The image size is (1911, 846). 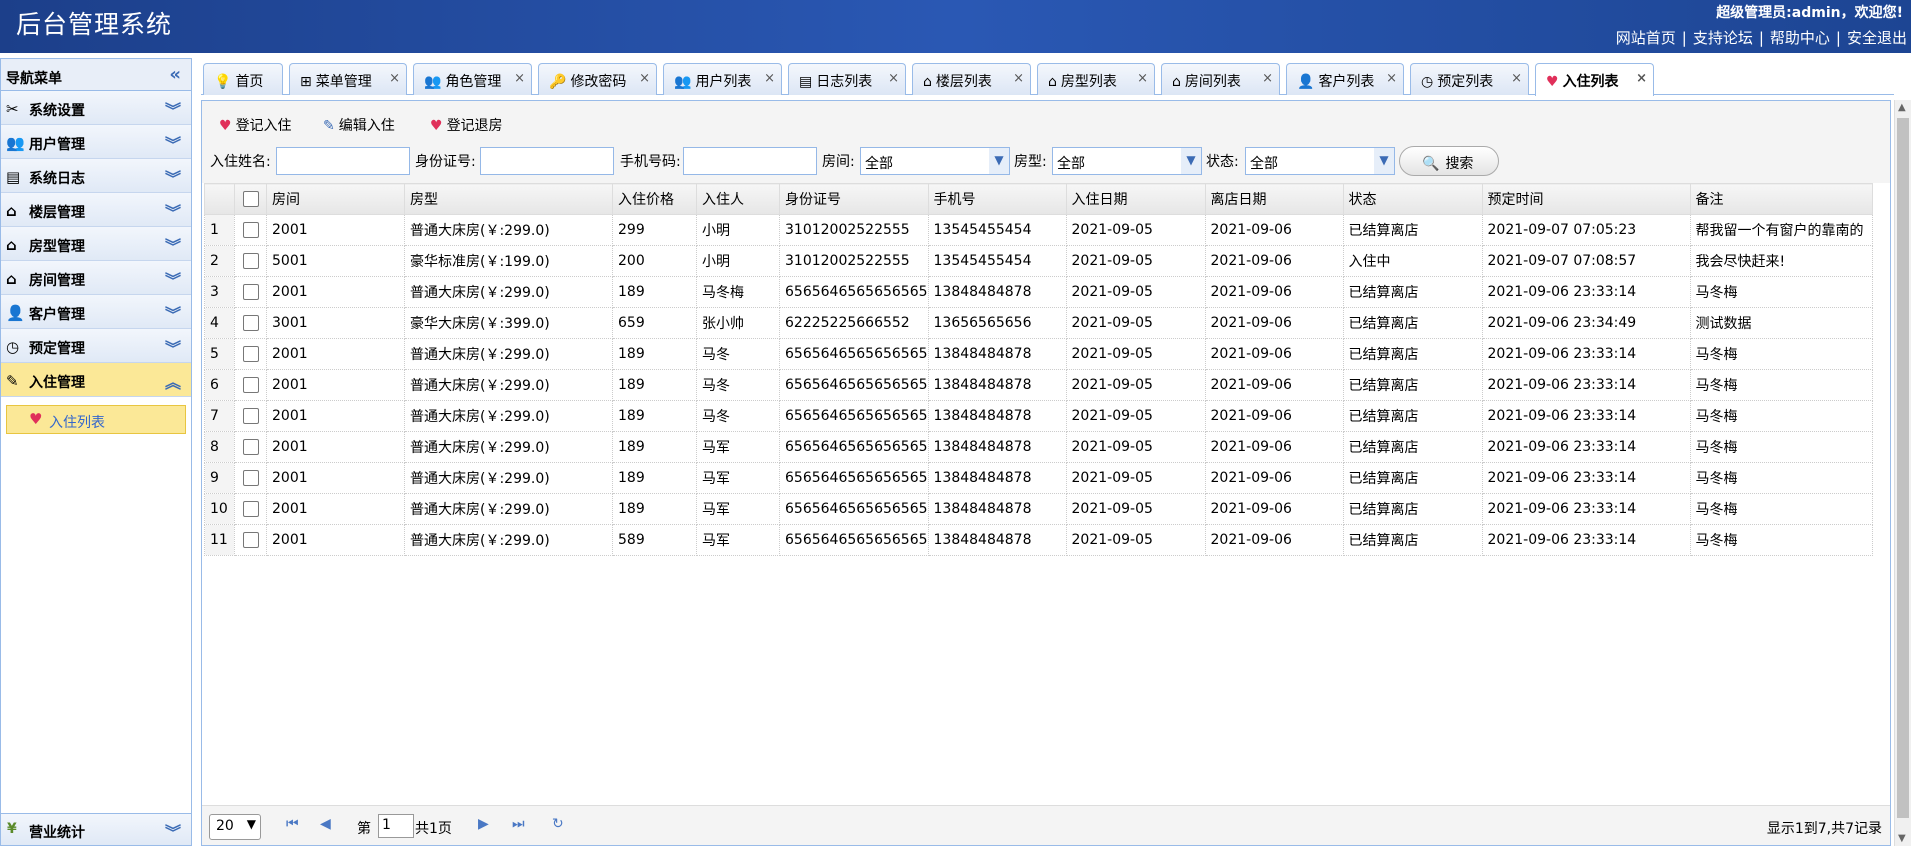 What do you see at coordinates (1903, 468) in the screenshot?
I see `scrollbar-thumb` at bounding box center [1903, 468].